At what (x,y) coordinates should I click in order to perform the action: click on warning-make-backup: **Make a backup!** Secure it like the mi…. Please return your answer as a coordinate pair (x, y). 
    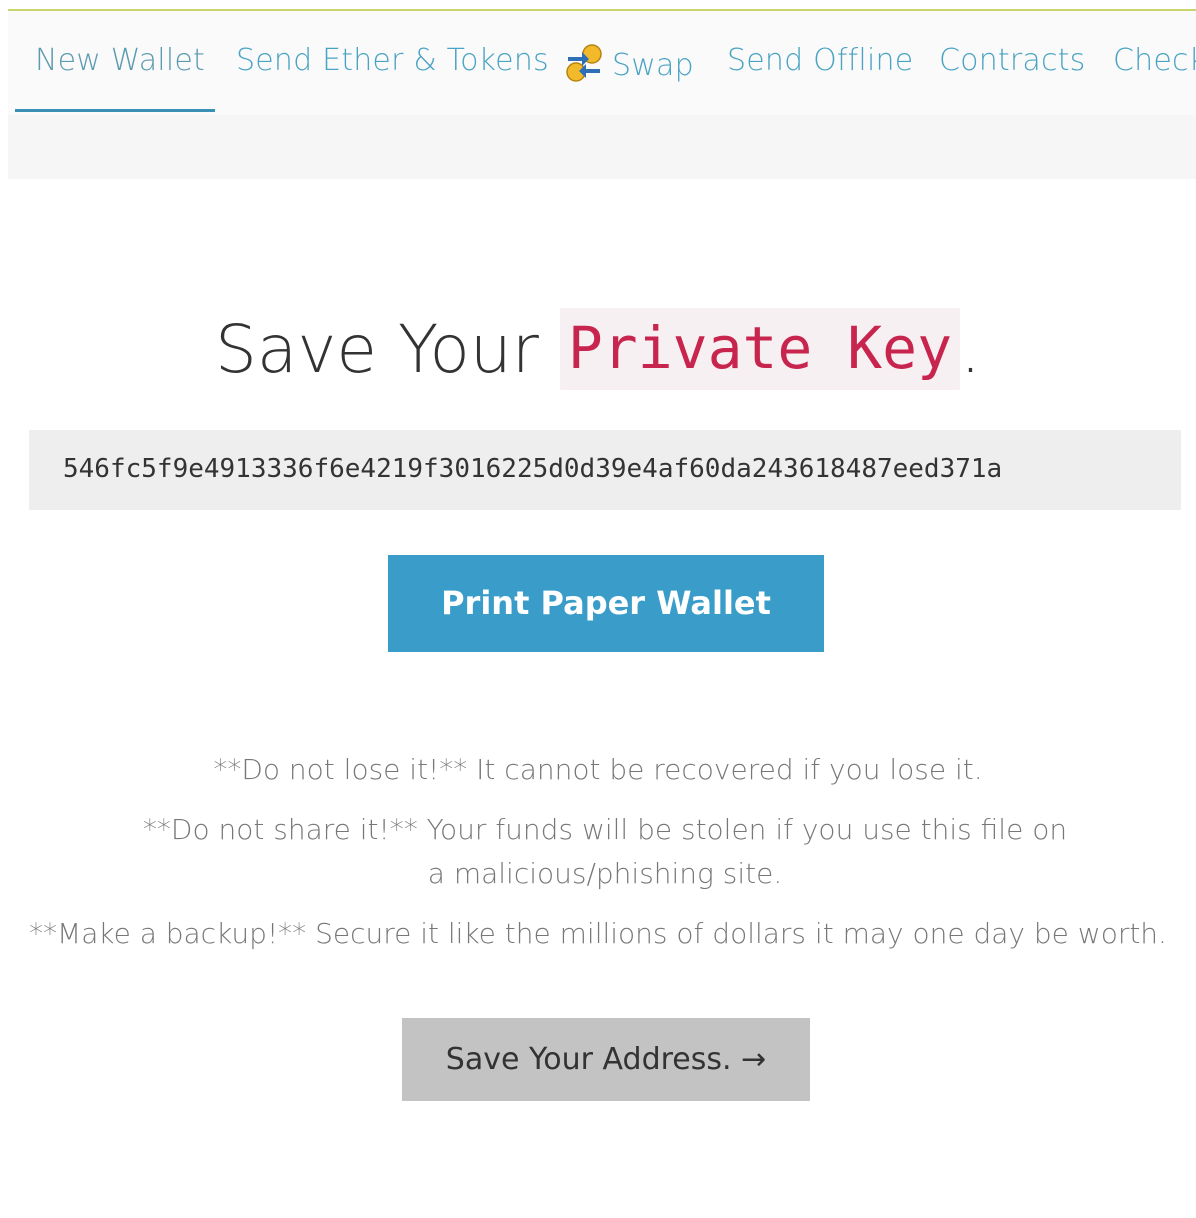
    Looking at the image, I should click on (598, 933).